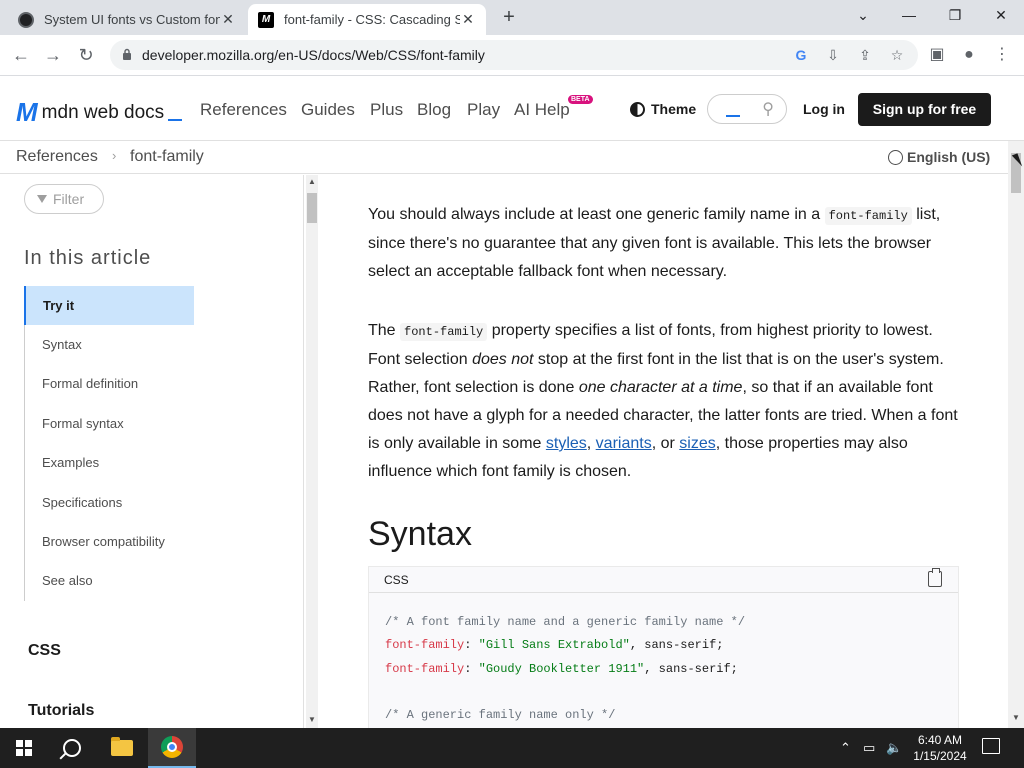 The width and height of the screenshot is (1024, 768). Describe the element at coordinates (697, 443) in the screenshot. I see `link-sizes: sizes` at that location.